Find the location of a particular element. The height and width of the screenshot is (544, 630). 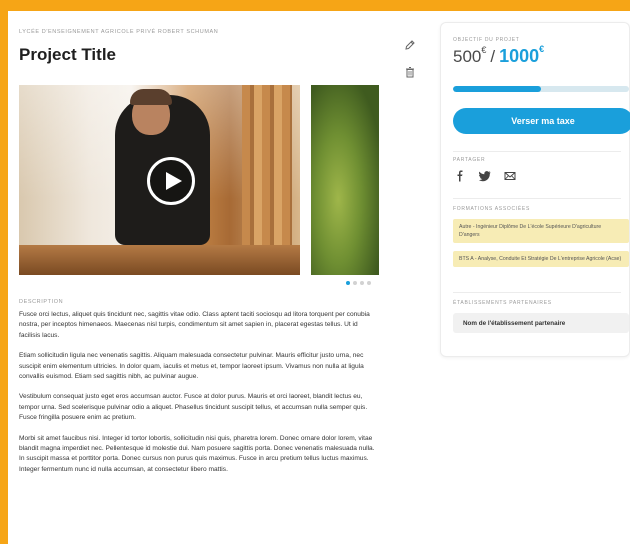

page-title: Project Title is located at coordinates (67, 54).